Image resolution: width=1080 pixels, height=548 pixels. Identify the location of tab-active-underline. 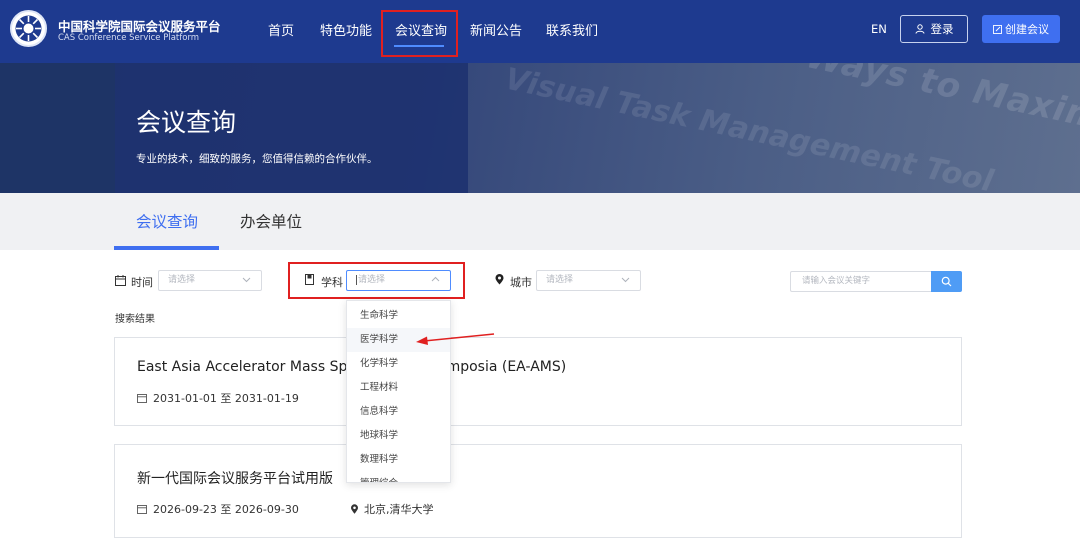
(166, 248).